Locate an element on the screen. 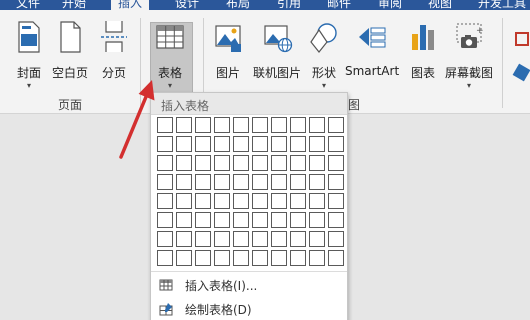 This screenshot has width=530, height=320. page-break-button: 分页 is located at coordinates (114, 49).